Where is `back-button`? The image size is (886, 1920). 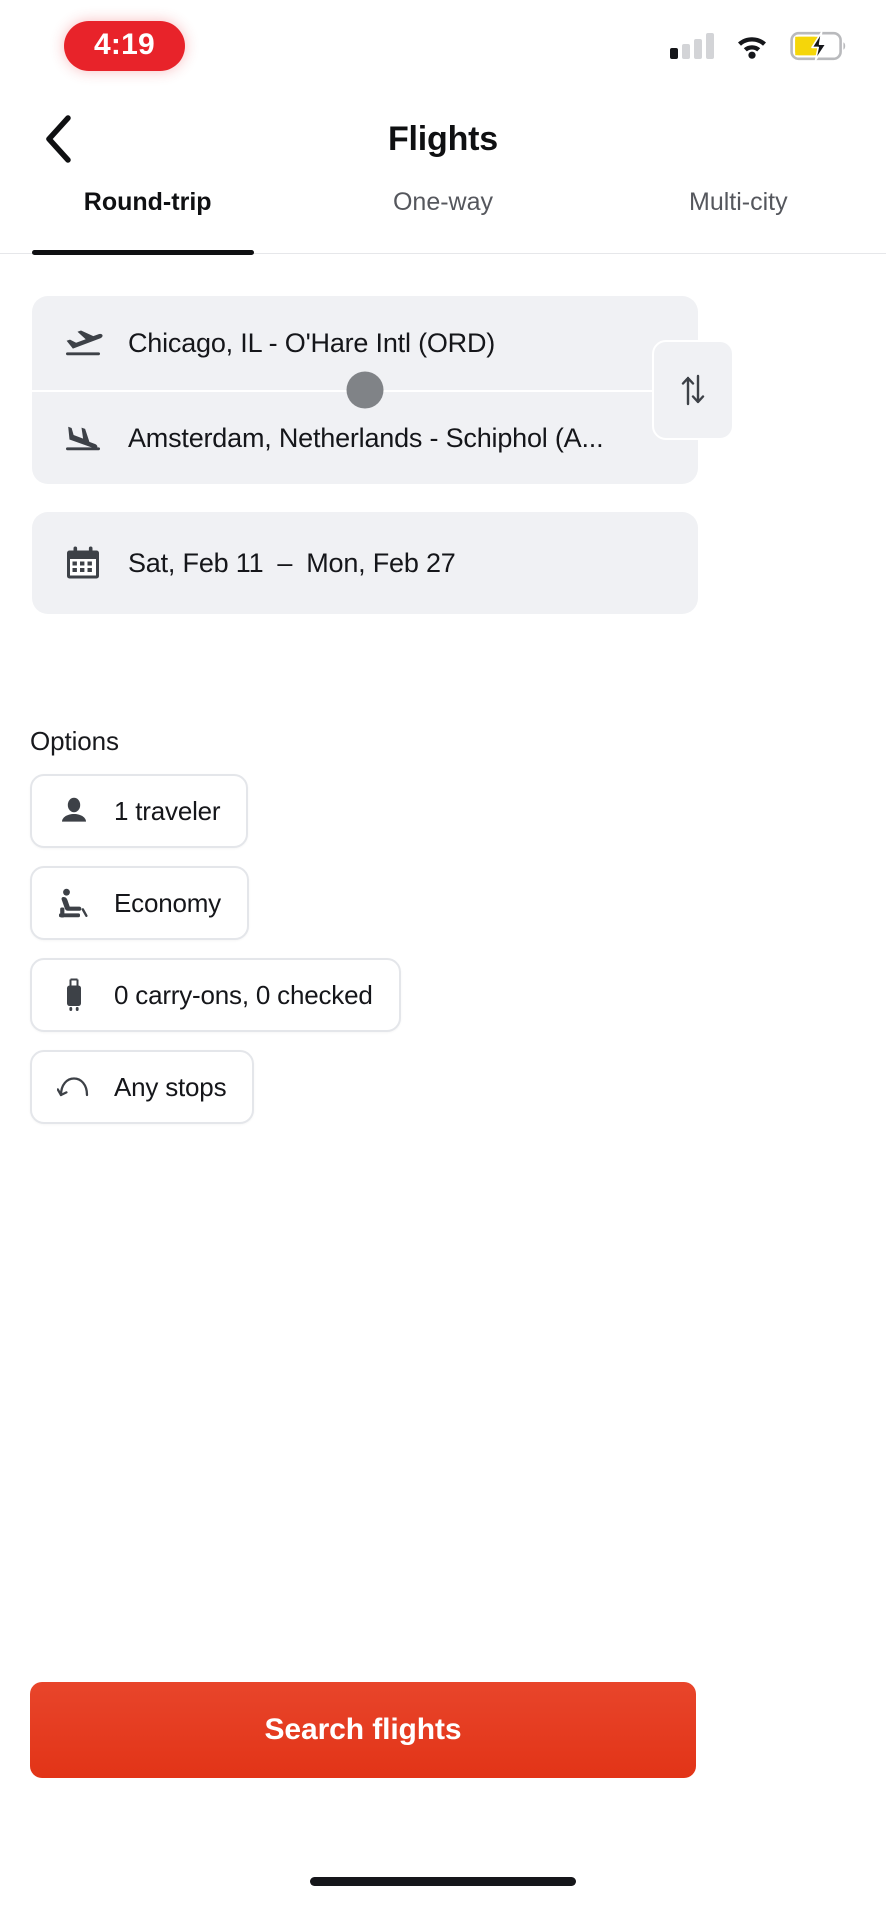
back-button is located at coordinates (58, 139).